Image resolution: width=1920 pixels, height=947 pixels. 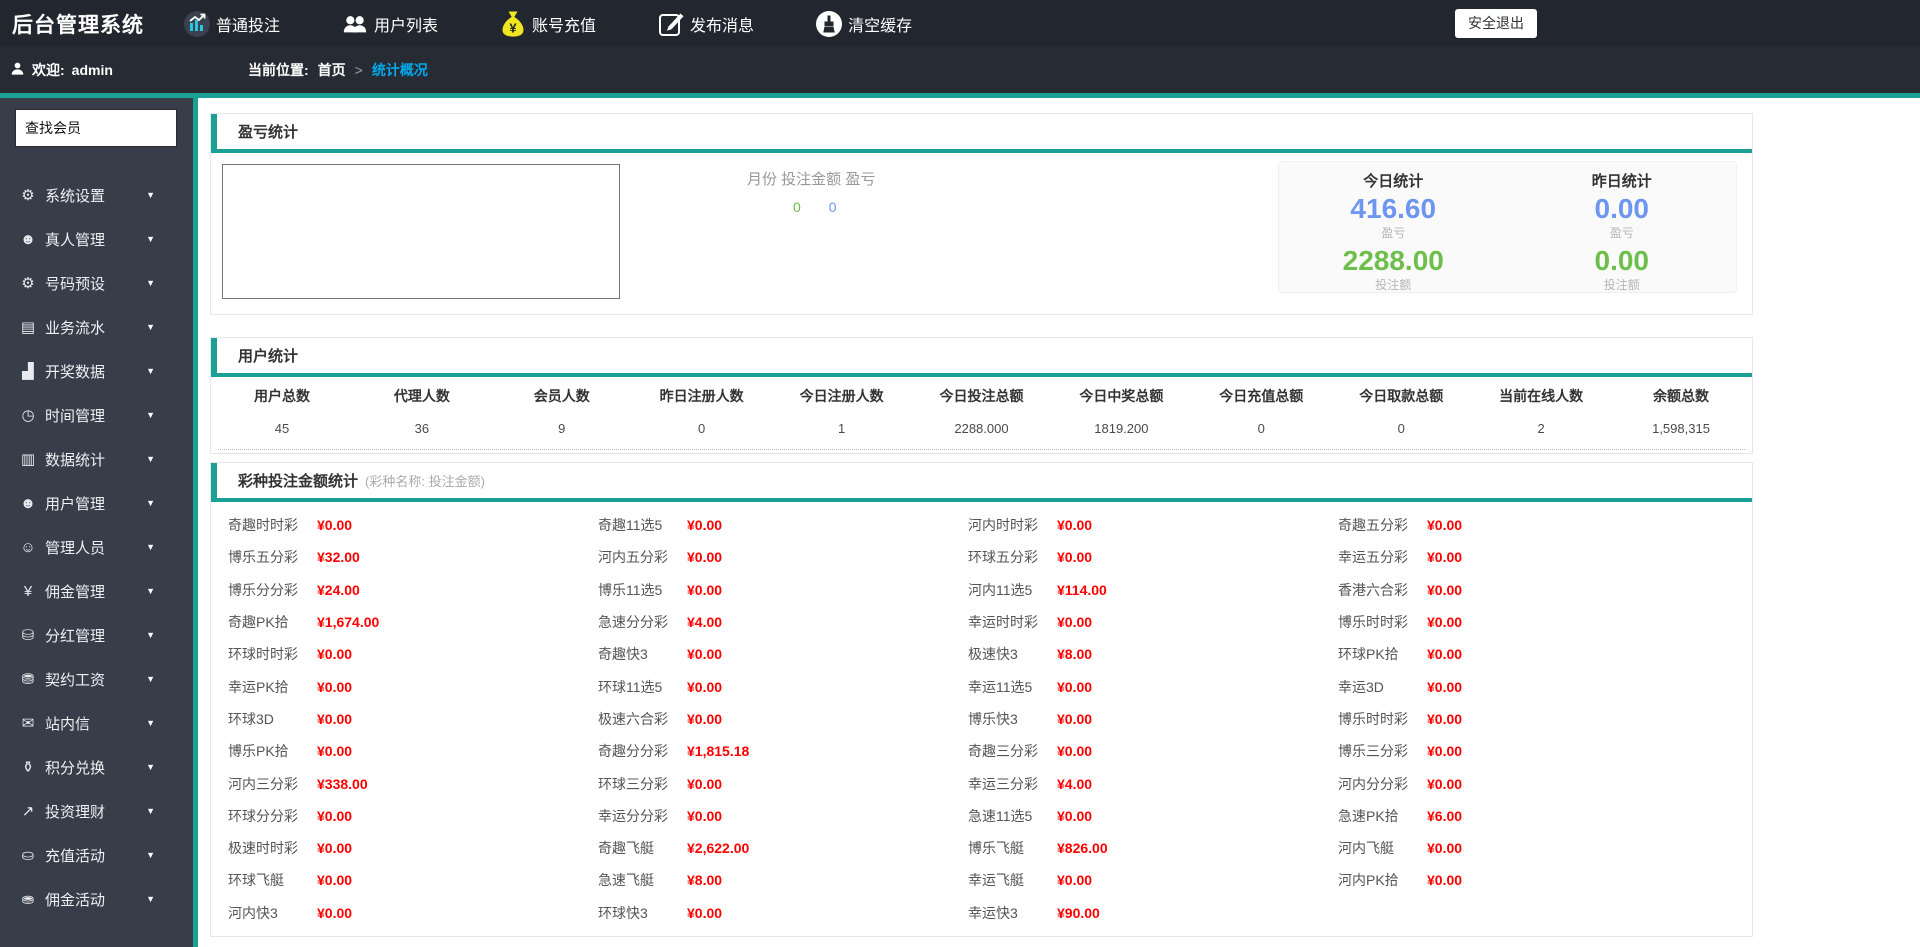 I want to click on breadcrumb-current-link: 统计概况, so click(x=400, y=70).